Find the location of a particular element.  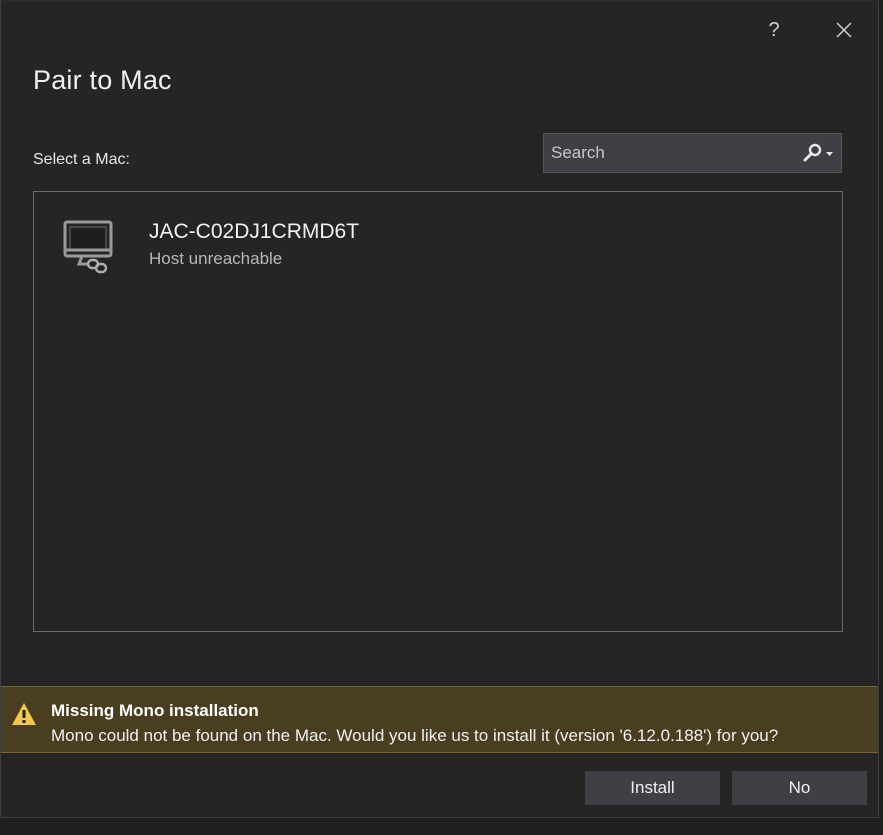

close-icon is located at coordinates (844, 30).